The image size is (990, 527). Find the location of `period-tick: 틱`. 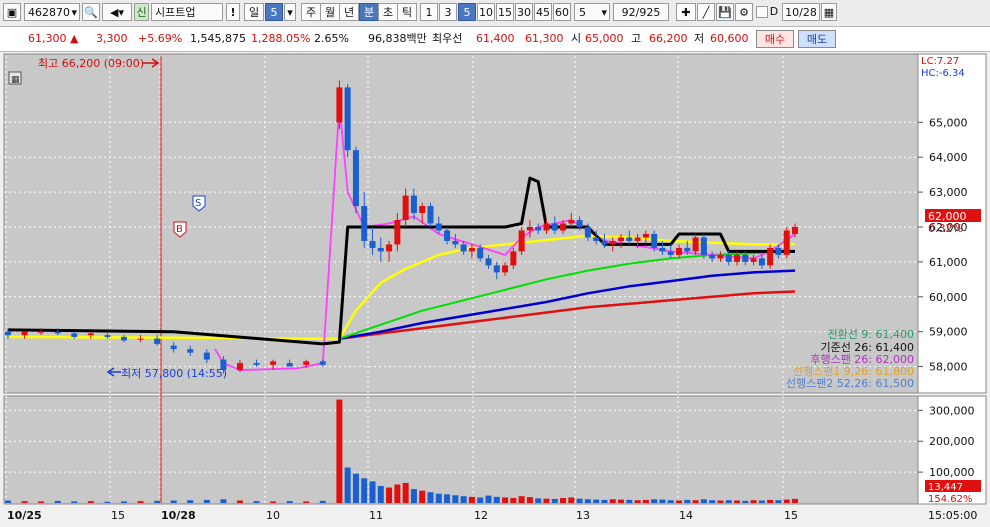

period-tick: 틱 is located at coordinates (407, 12).